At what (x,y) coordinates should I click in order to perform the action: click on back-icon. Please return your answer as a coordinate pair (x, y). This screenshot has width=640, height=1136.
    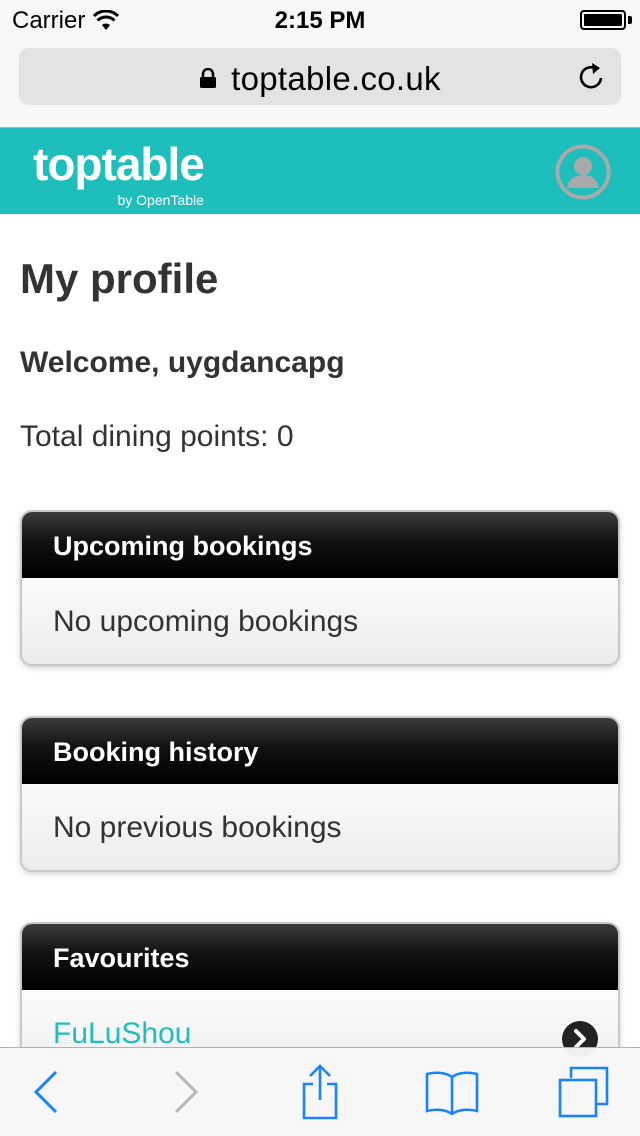
    Looking at the image, I should click on (45, 1092).